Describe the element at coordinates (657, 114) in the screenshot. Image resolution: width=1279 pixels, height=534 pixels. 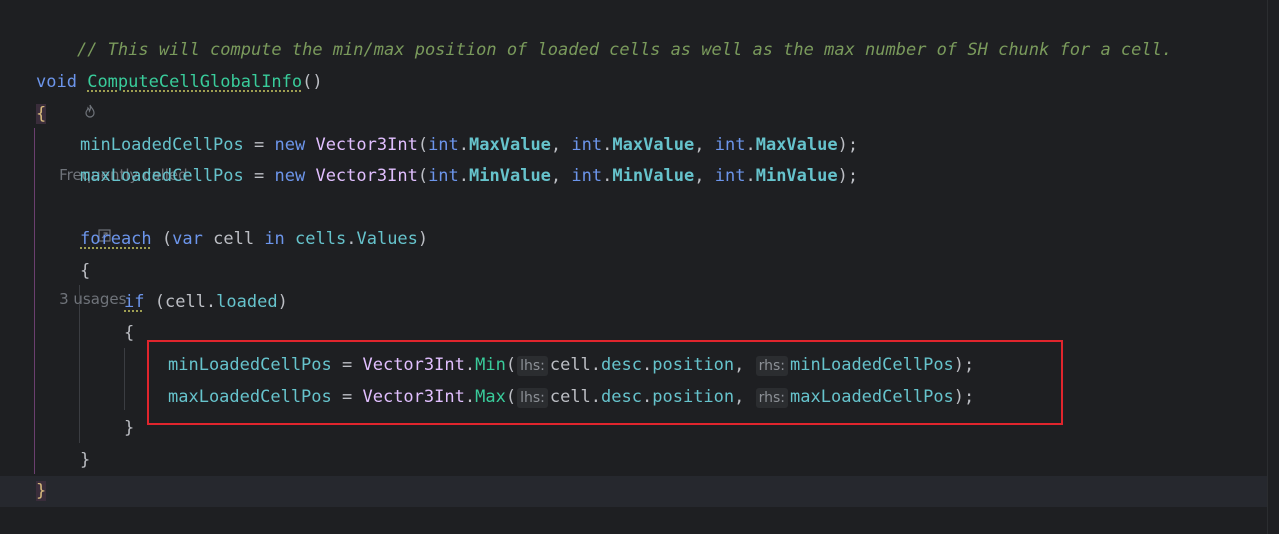
I see `code-line-open-brace: {` at that location.